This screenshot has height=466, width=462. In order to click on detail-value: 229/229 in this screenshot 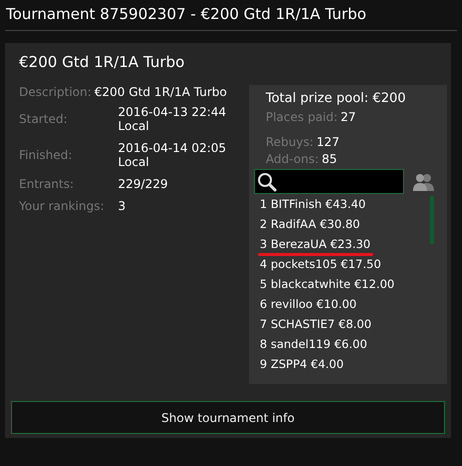, I will do `click(143, 184)`.